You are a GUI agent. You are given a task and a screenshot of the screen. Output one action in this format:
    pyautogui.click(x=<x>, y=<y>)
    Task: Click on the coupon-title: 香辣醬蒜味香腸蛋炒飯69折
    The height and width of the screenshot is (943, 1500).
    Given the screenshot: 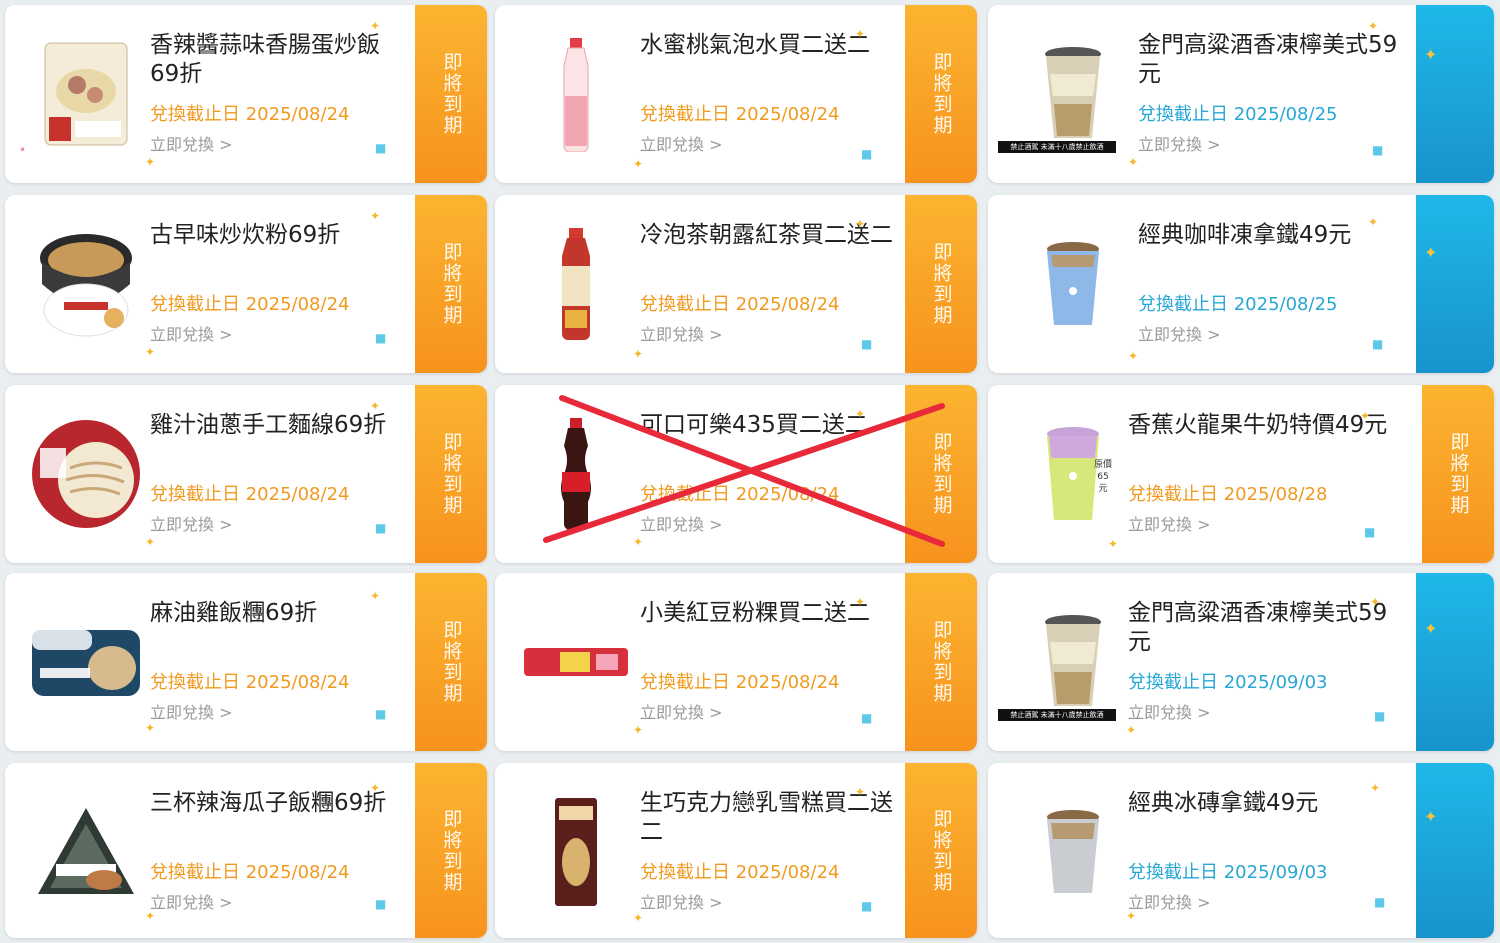 What is the action you would take?
    pyautogui.click(x=265, y=59)
    